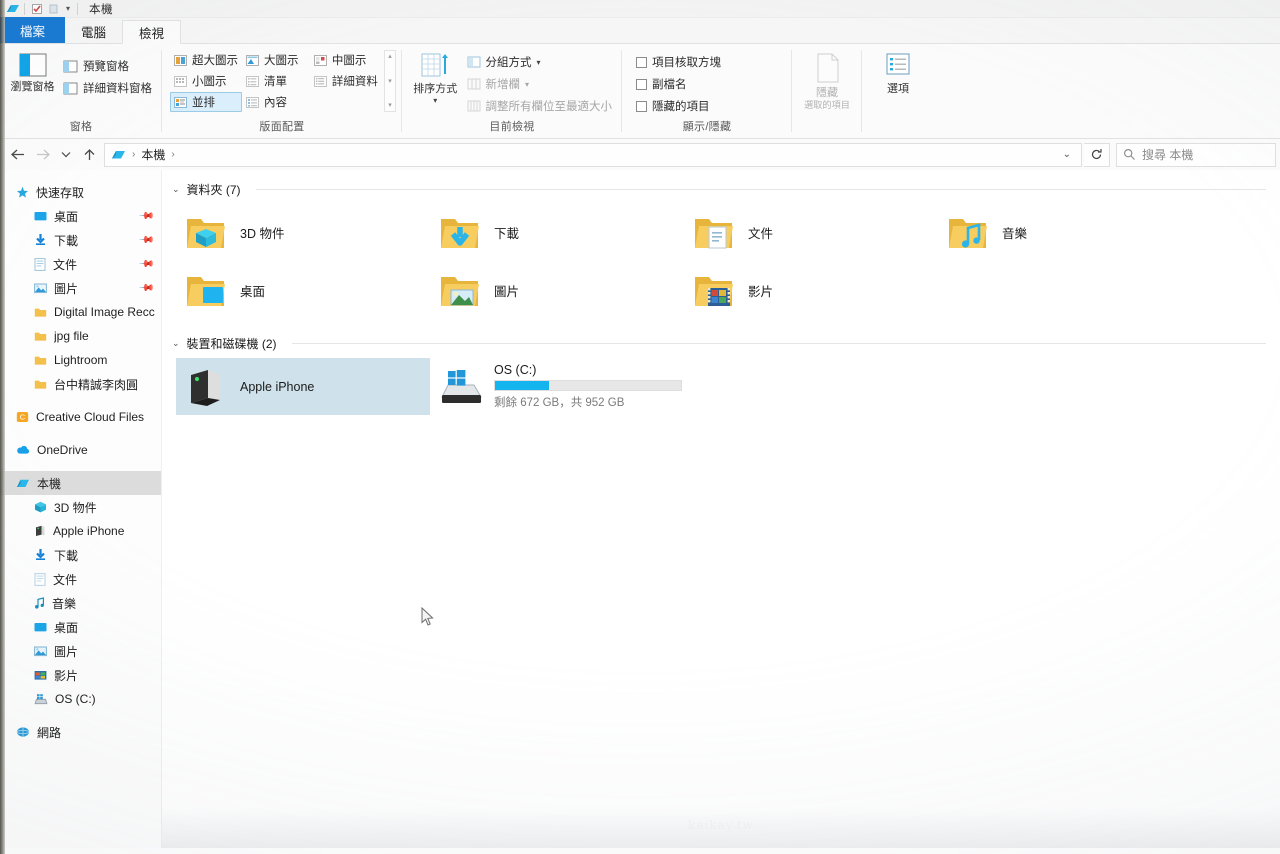 The width and height of the screenshot is (1280, 854). What do you see at coordinates (276, 81) in the screenshot?
I see `layout-list: 清單` at bounding box center [276, 81].